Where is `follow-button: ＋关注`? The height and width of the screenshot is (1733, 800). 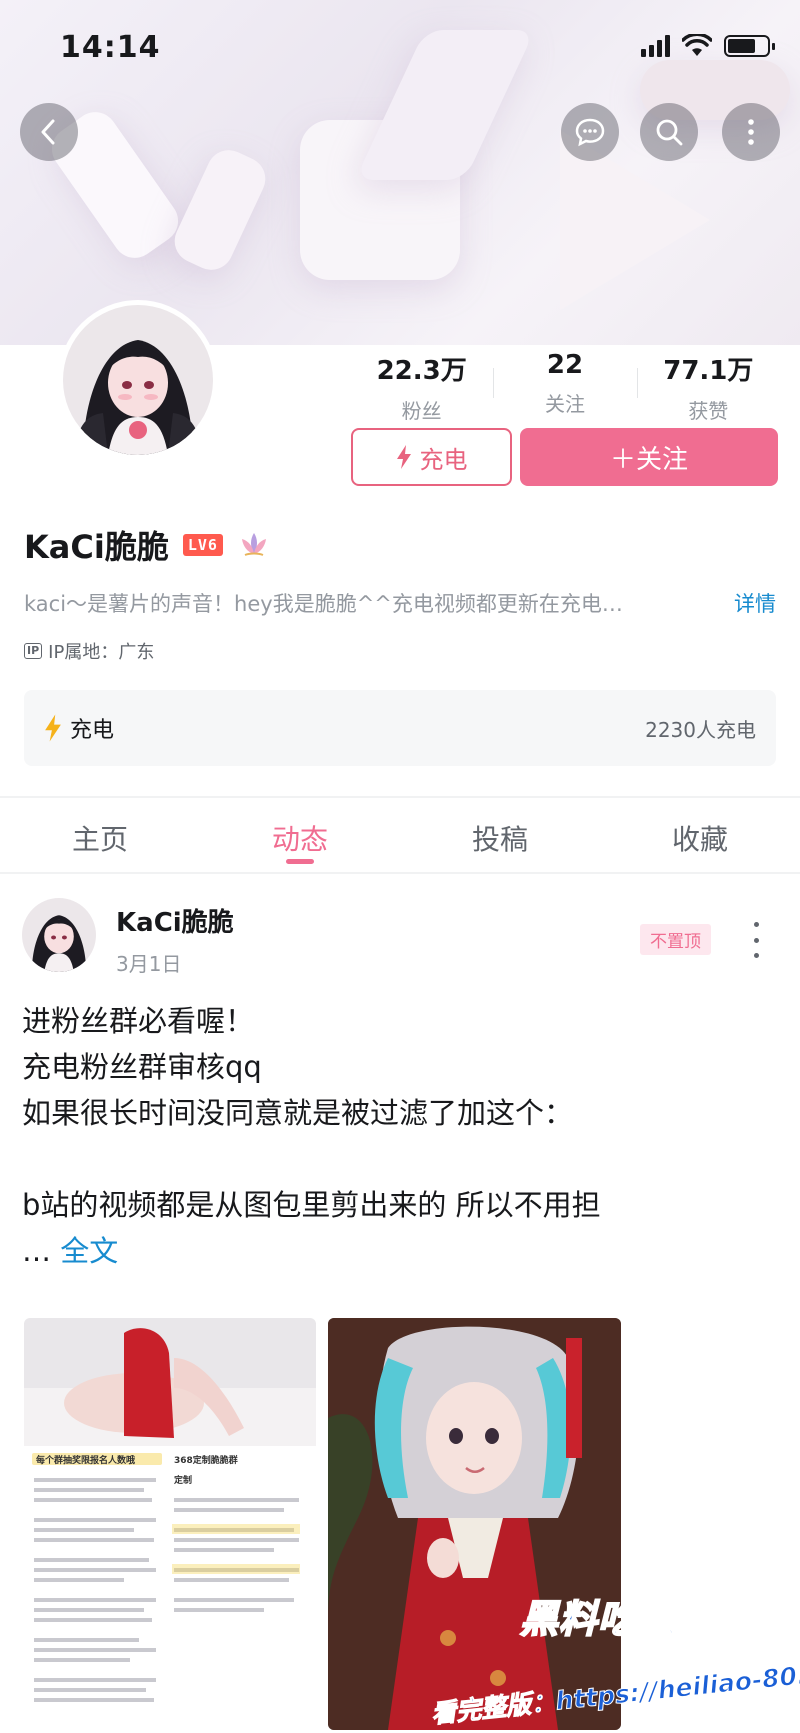 follow-button: ＋关注 is located at coordinates (649, 457).